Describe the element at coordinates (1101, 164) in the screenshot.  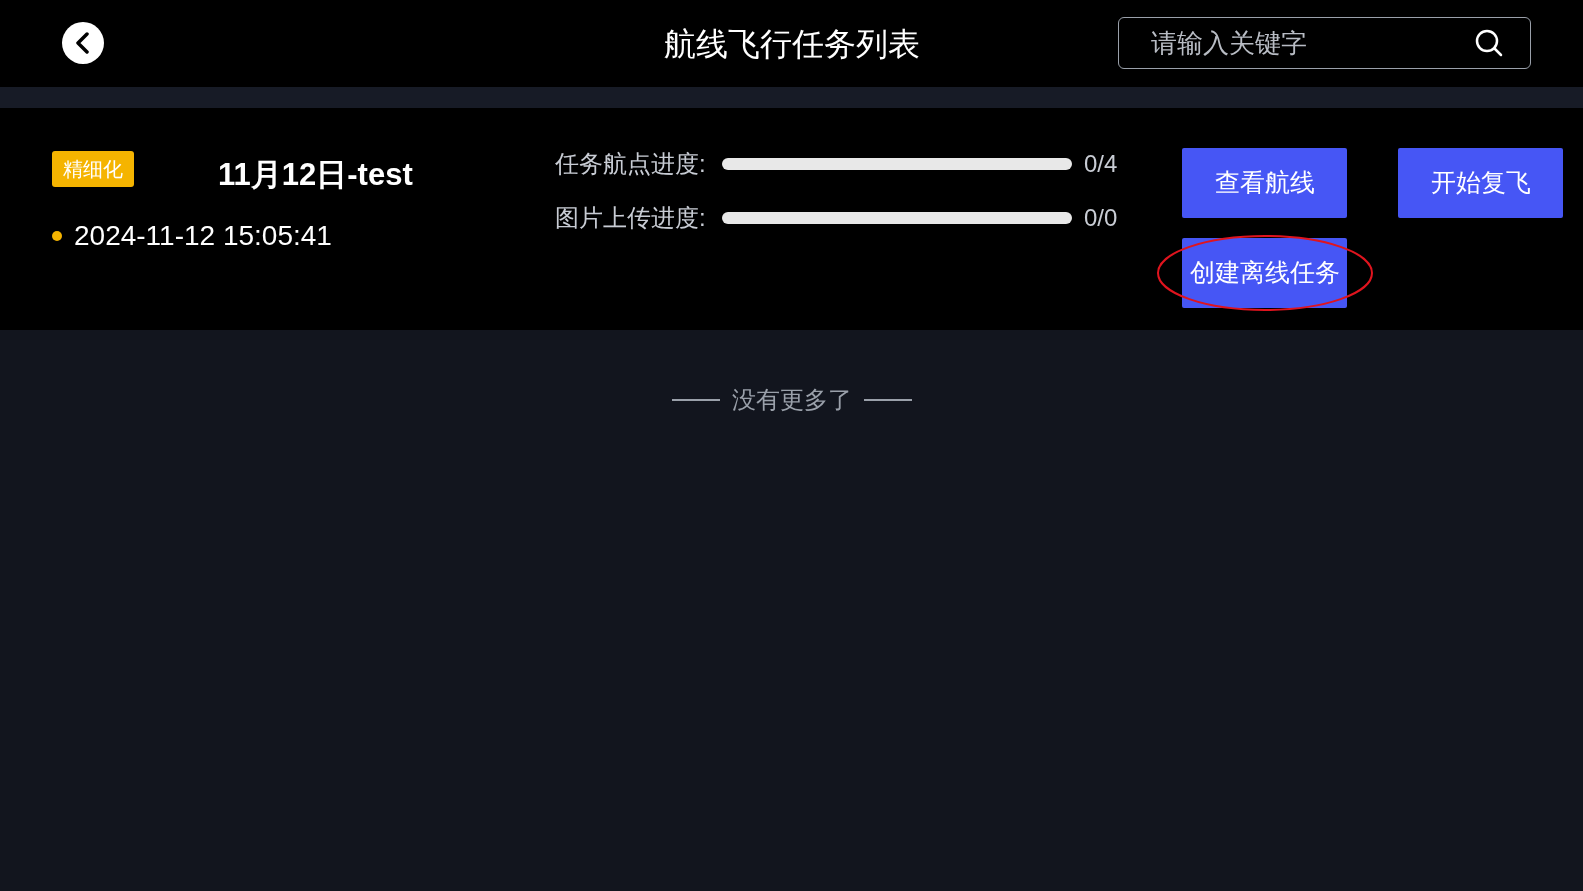
I see `progress-reading: 0/4` at that location.